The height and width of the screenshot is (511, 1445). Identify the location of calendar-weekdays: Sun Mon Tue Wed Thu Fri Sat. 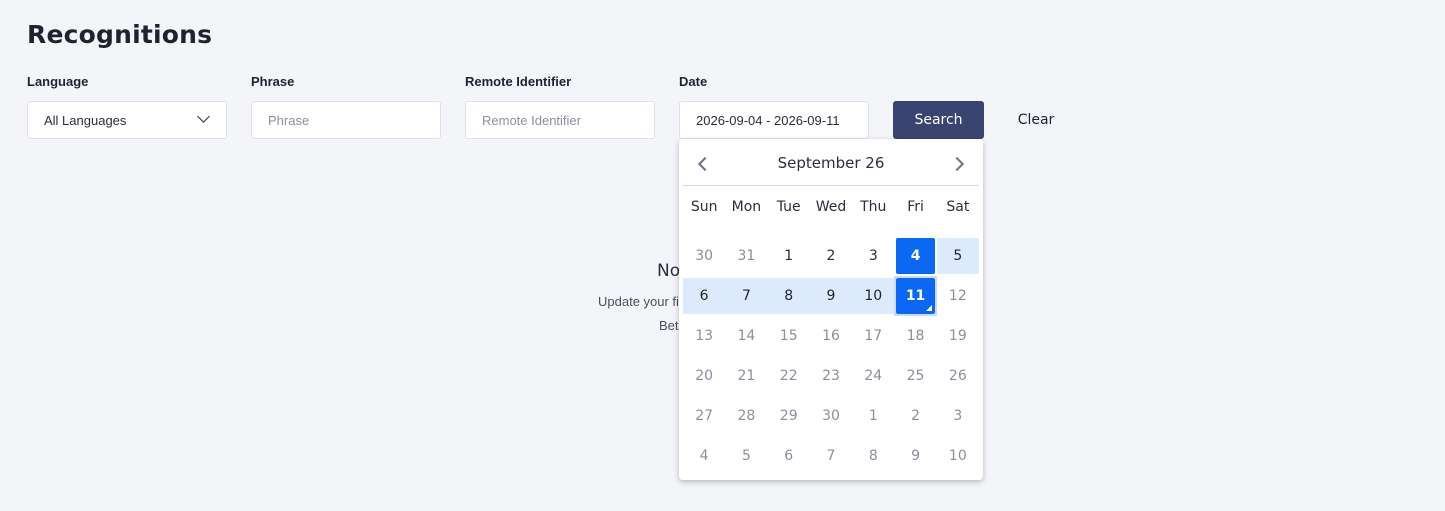
(831, 207).